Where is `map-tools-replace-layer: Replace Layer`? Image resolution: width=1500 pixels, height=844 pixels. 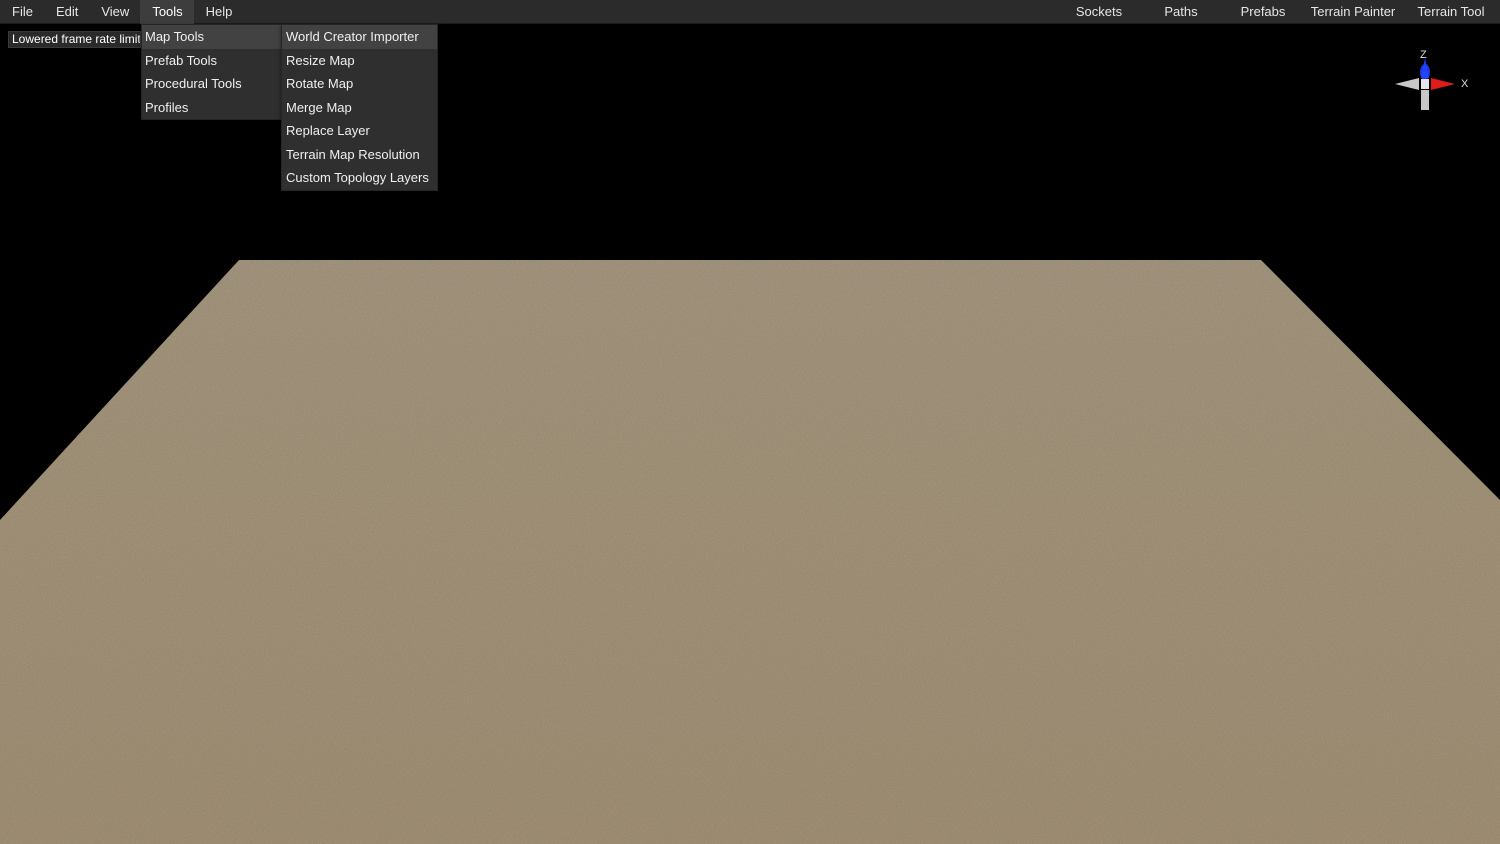
map-tools-replace-layer: Replace Layer is located at coordinates (359, 131).